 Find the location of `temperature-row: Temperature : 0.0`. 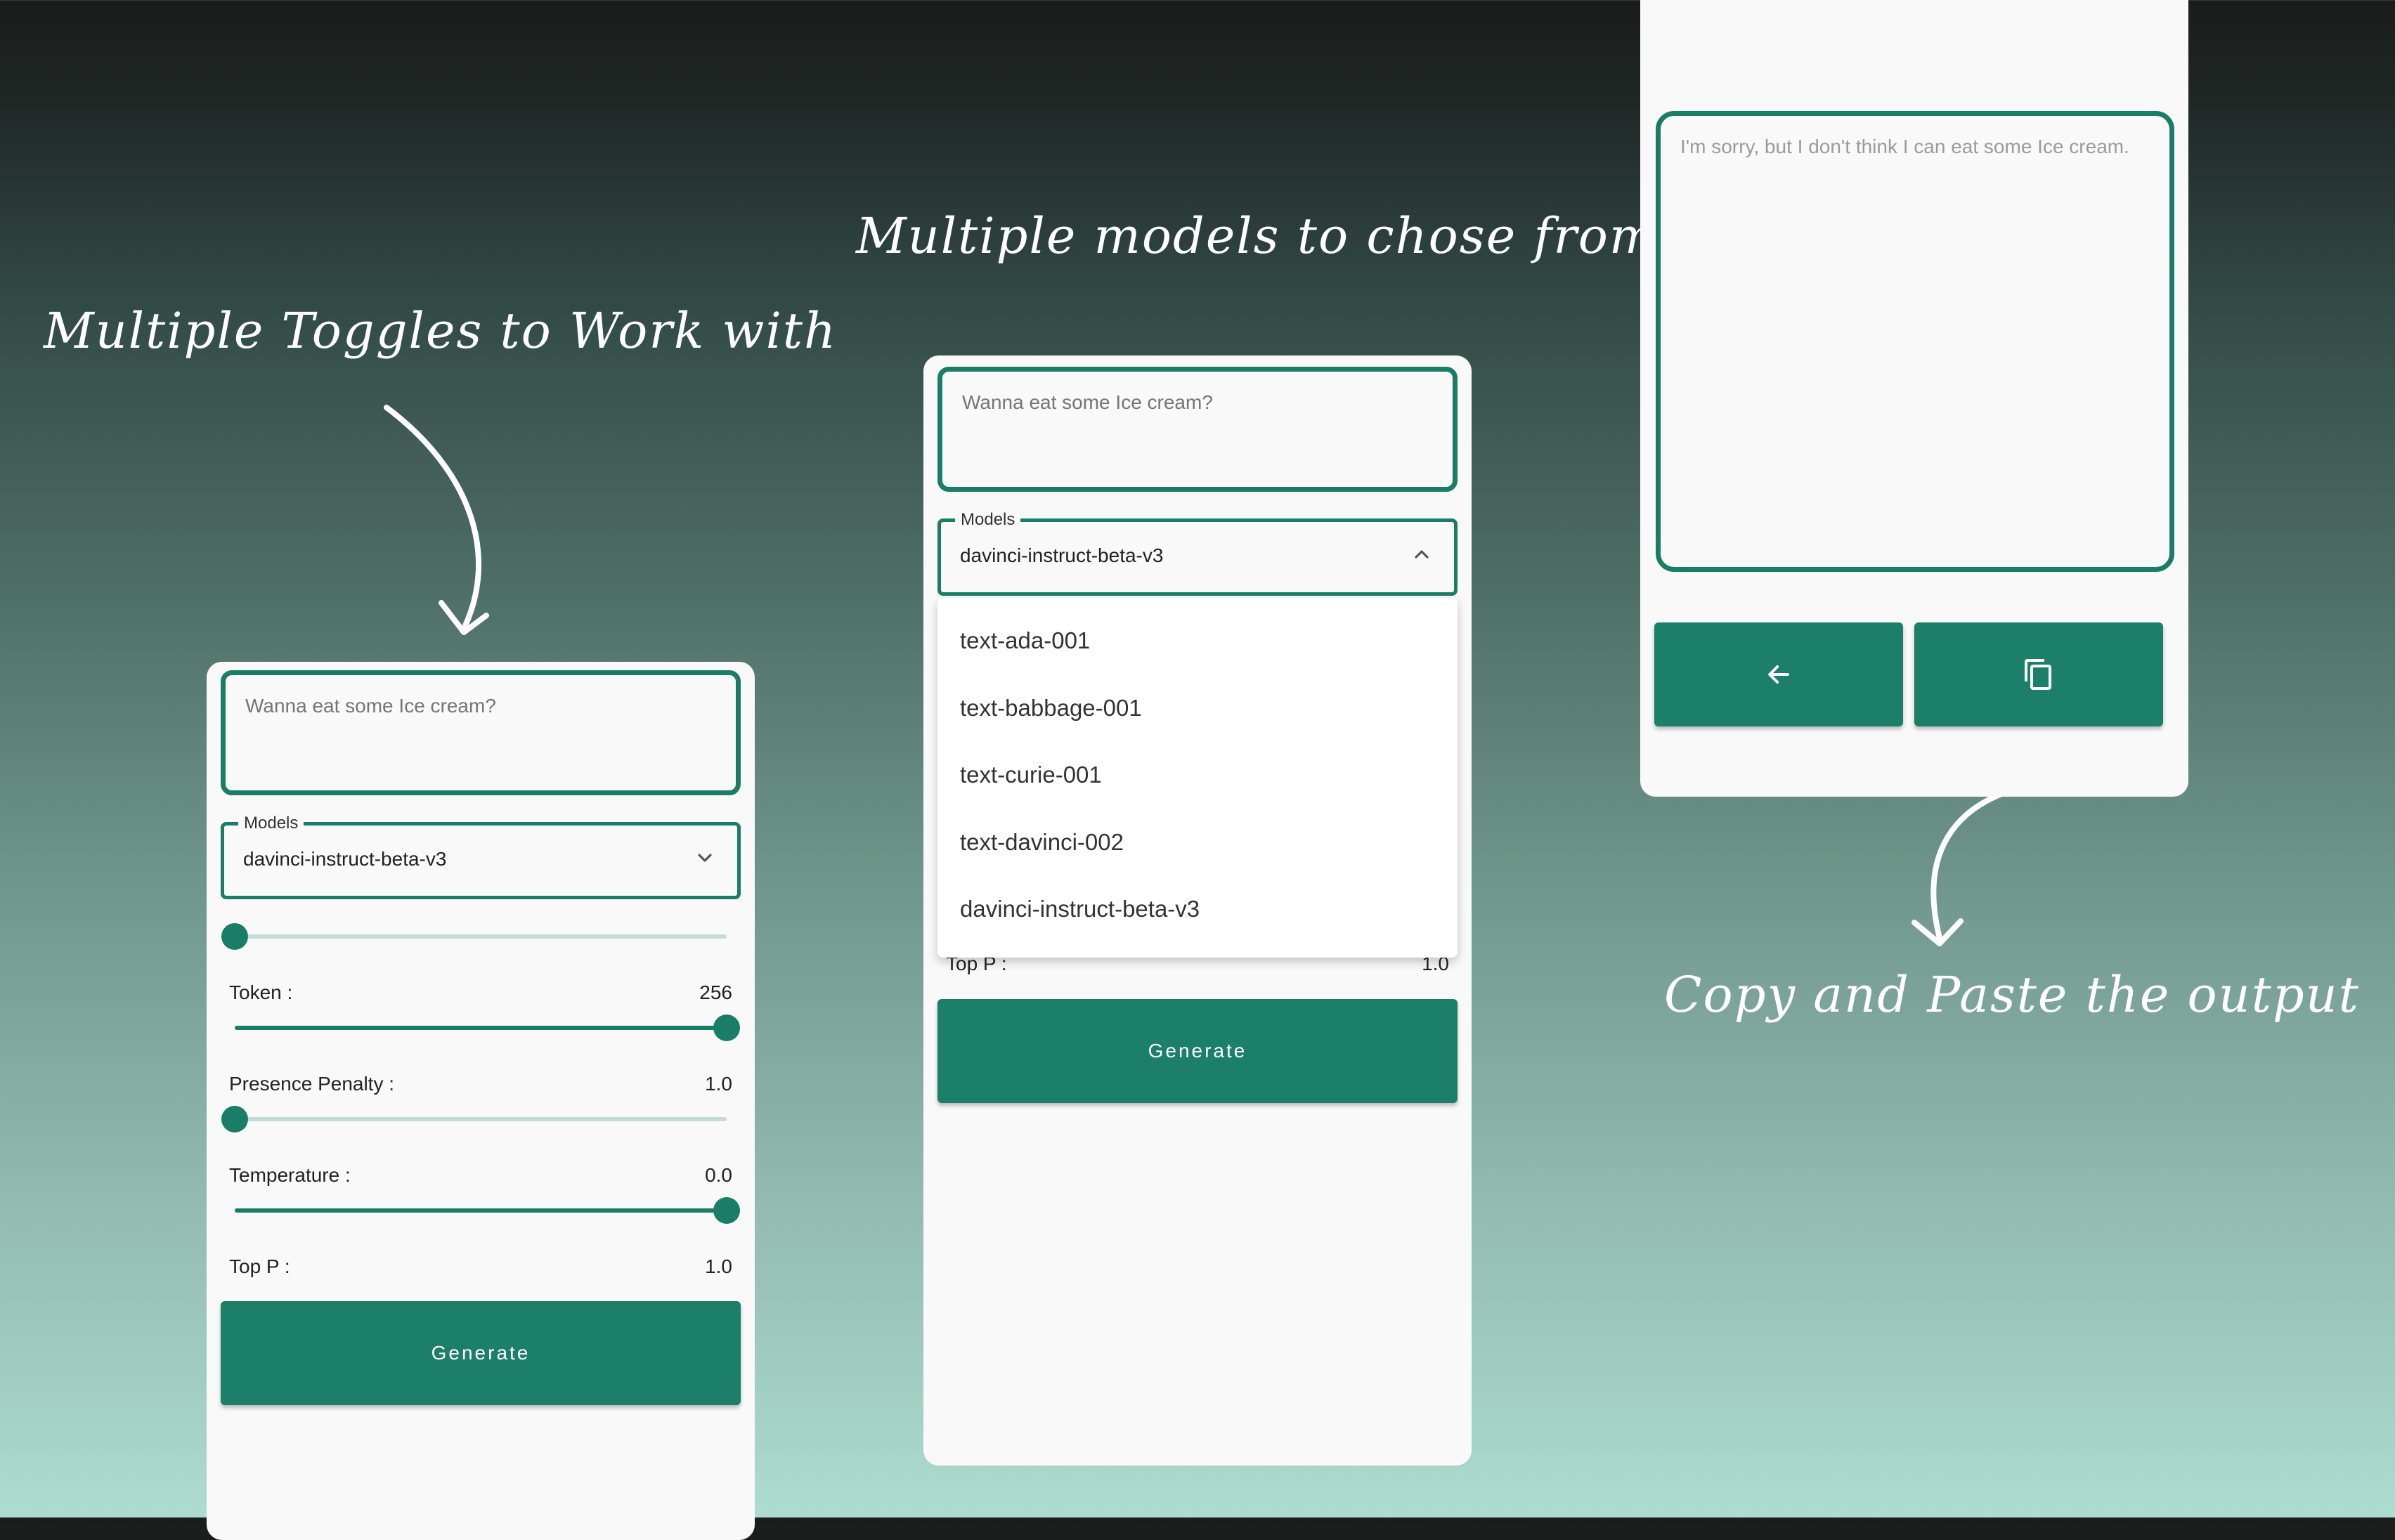

temperature-row: Temperature : 0.0 is located at coordinates (480, 1176).